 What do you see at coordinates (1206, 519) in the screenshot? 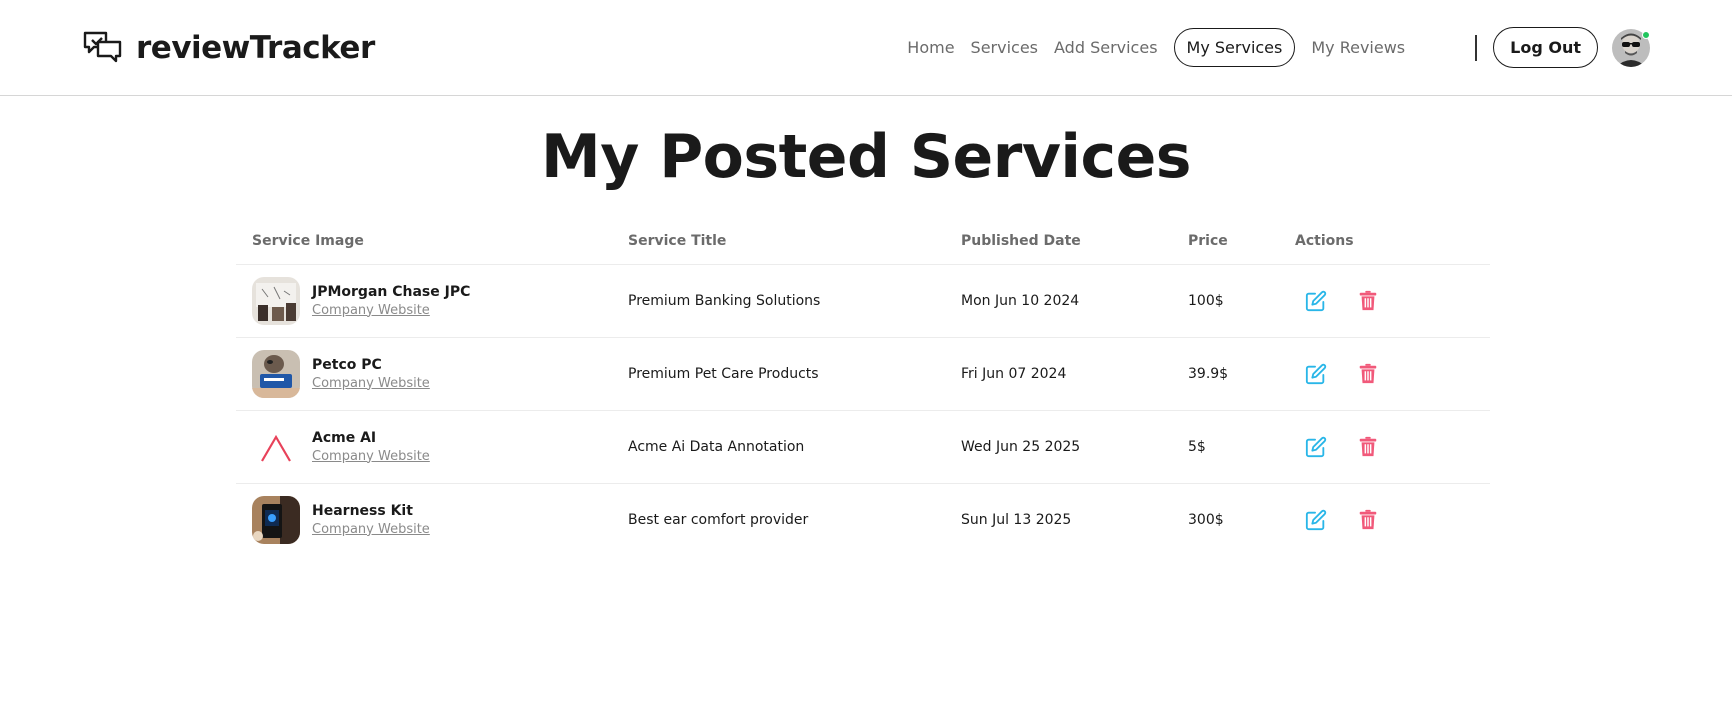
I see `price: 300$` at bounding box center [1206, 519].